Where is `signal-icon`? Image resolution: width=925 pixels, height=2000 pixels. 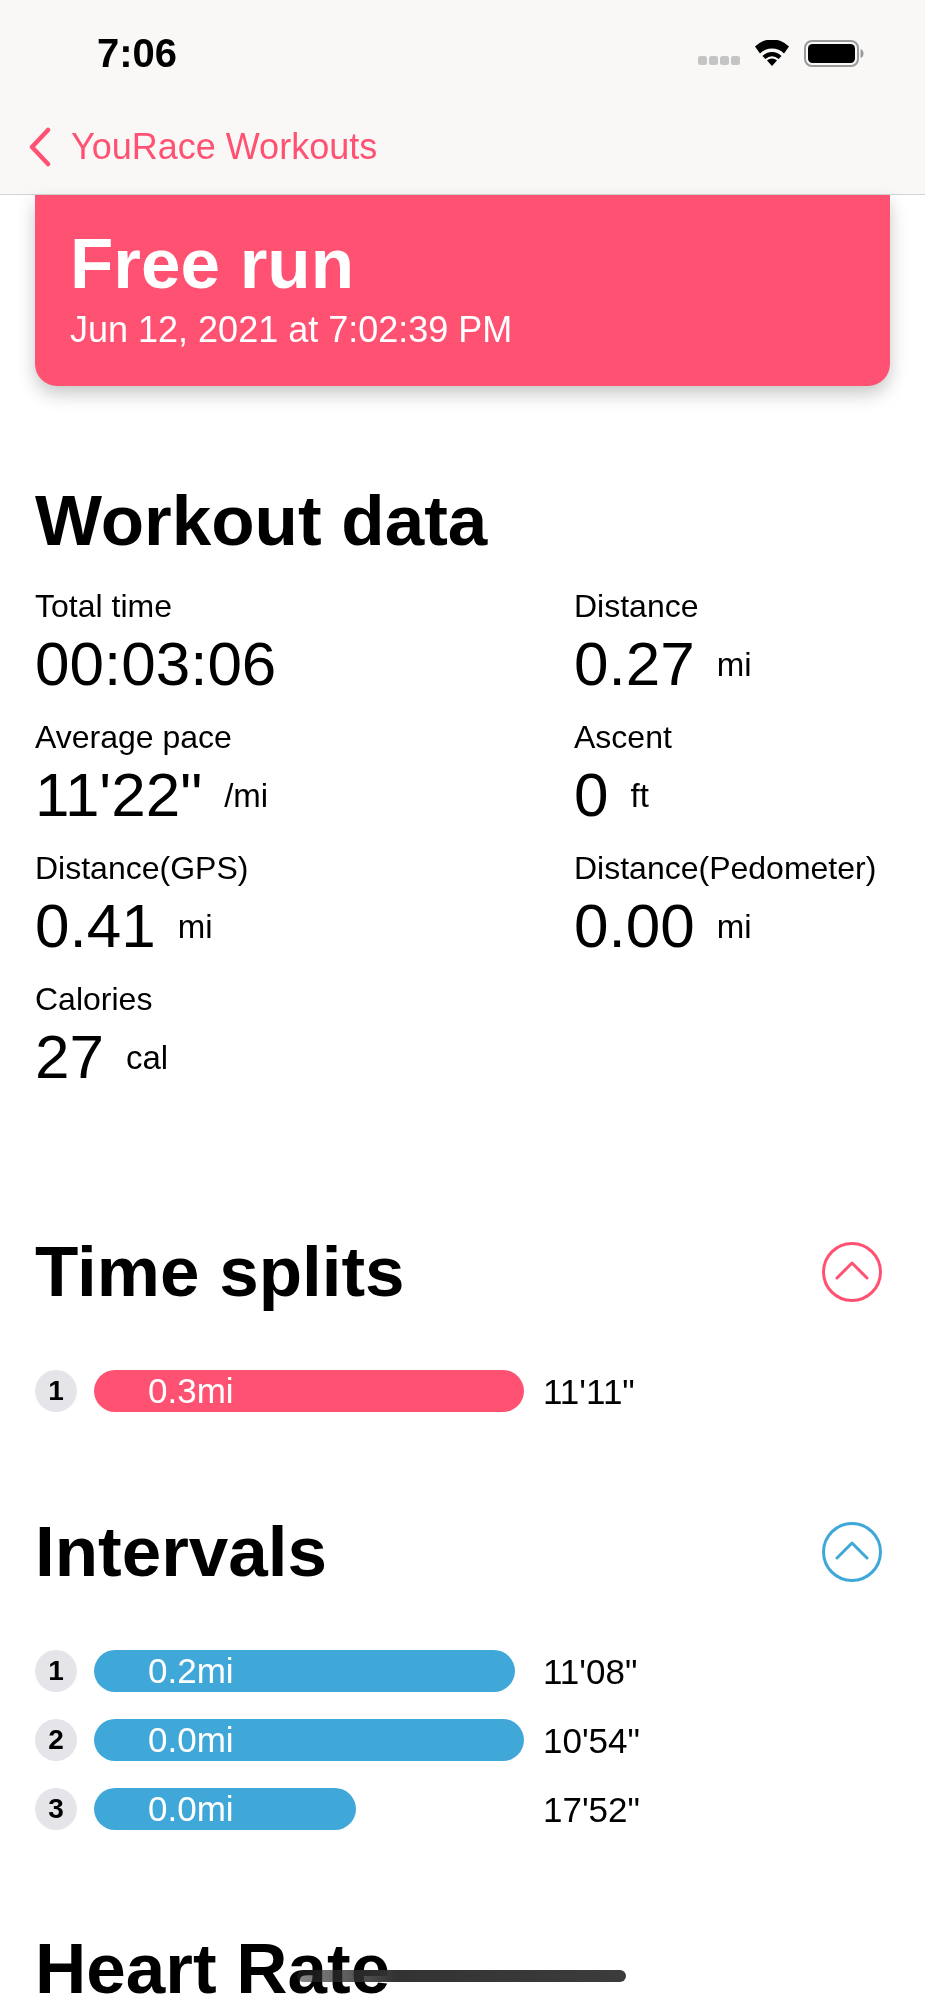 signal-icon is located at coordinates (719, 60).